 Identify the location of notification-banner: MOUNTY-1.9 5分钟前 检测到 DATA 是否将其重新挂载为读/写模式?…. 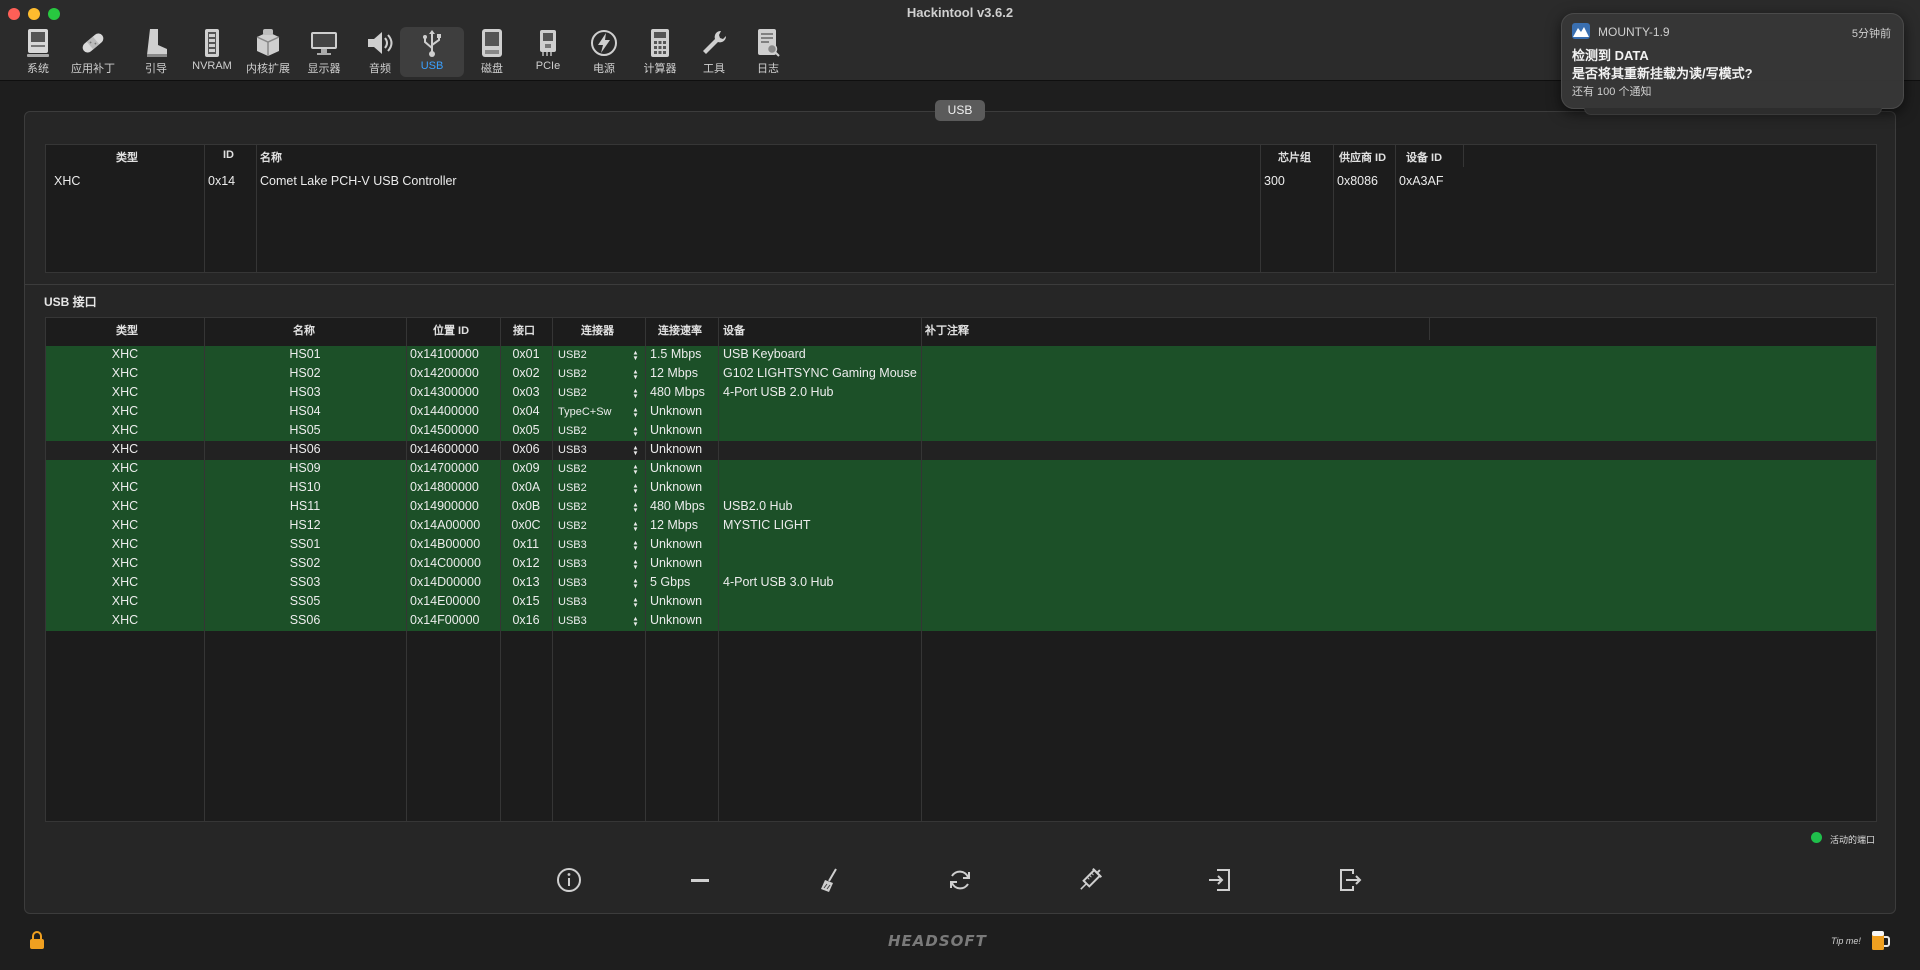
(1732, 61).